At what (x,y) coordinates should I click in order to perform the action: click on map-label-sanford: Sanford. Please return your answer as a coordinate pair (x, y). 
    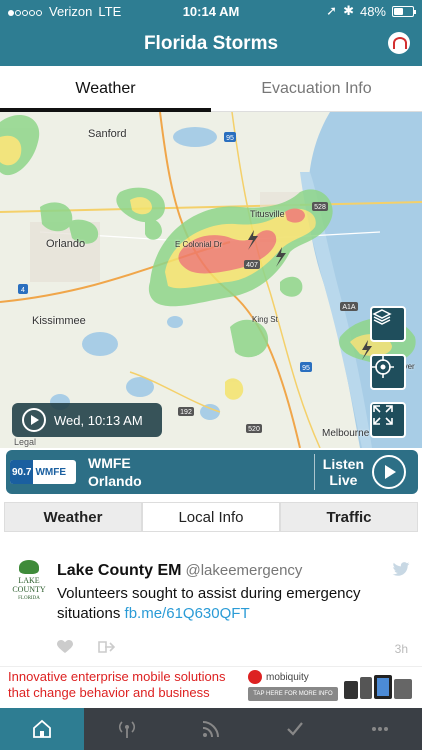
    Looking at the image, I should click on (107, 134).